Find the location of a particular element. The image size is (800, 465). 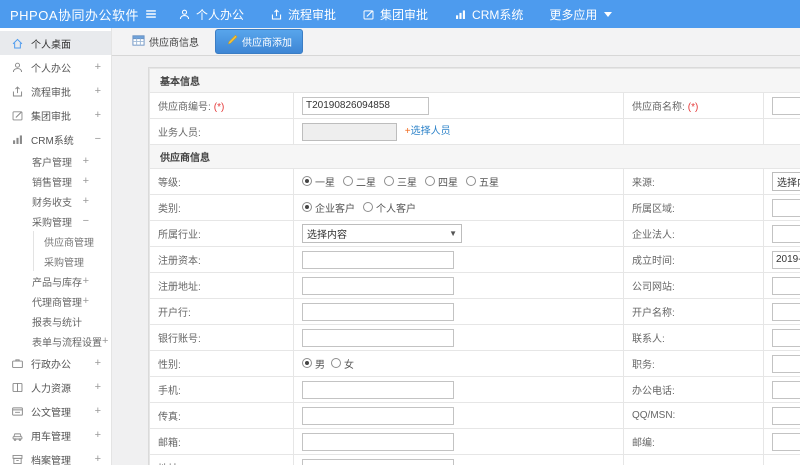

sidebar-item-agent-mgmt: 代理商管理 + is located at coordinates (55, 301).